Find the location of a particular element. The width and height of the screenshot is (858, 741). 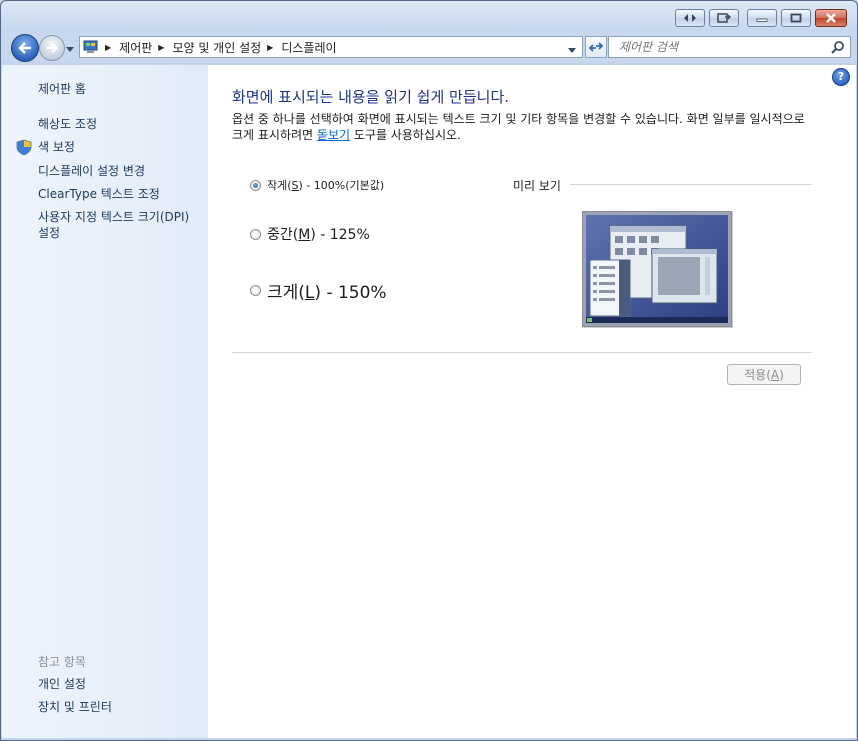

back-arrow-icon is located at coordinates (24, 48).